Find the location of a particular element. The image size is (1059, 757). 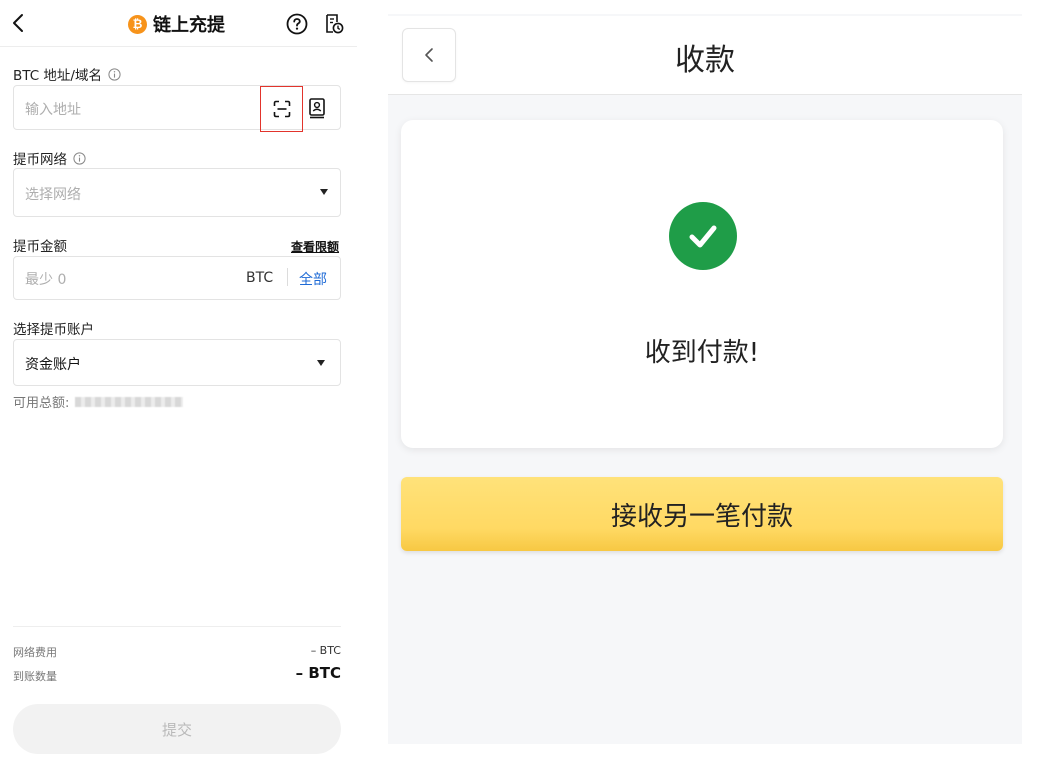

address-book-icon is located at coordinates (317, 108).